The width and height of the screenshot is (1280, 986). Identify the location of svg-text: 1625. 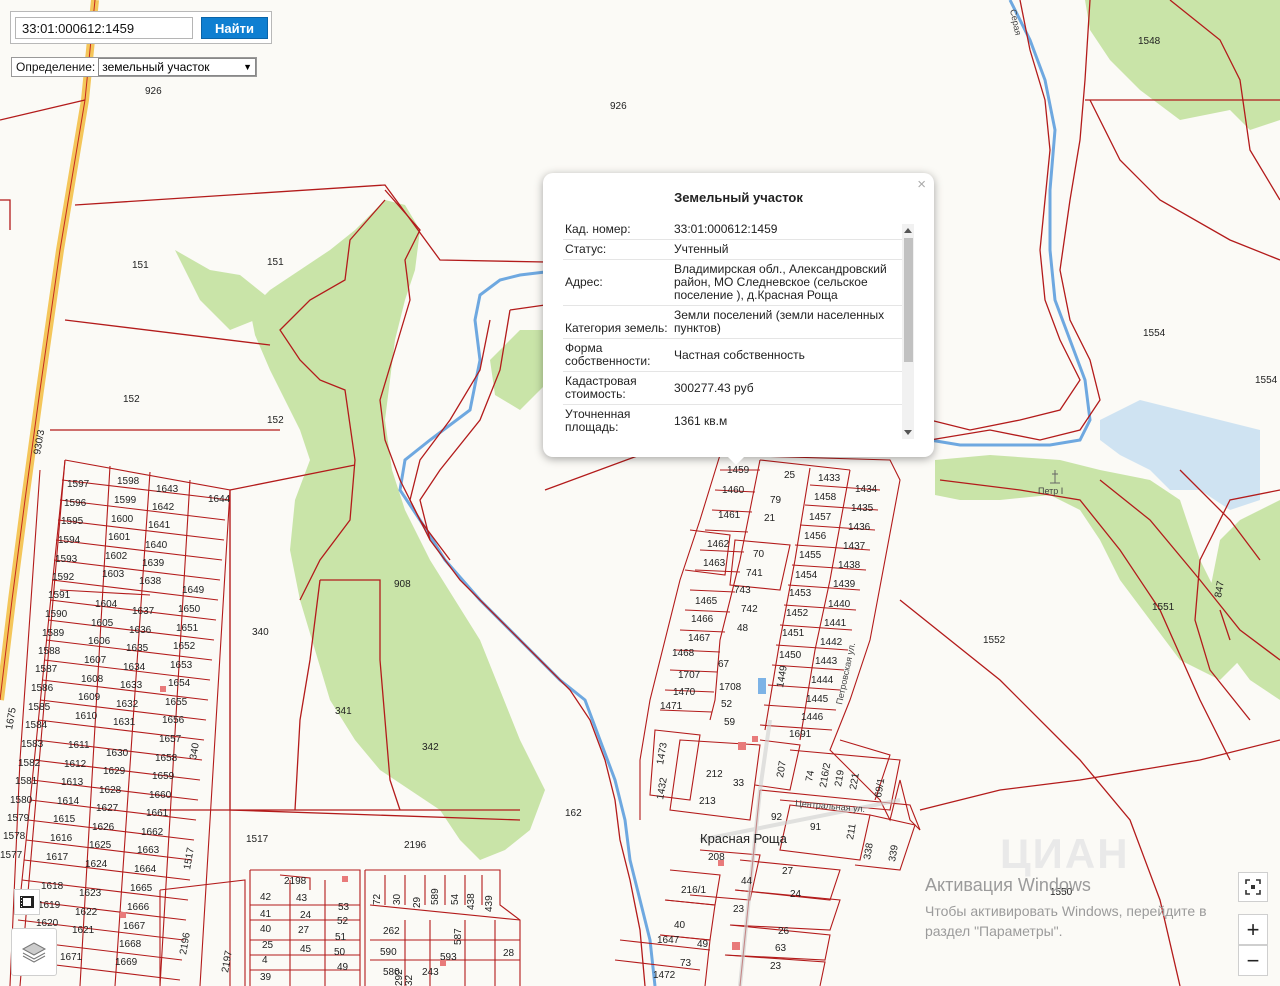
(100, 845).